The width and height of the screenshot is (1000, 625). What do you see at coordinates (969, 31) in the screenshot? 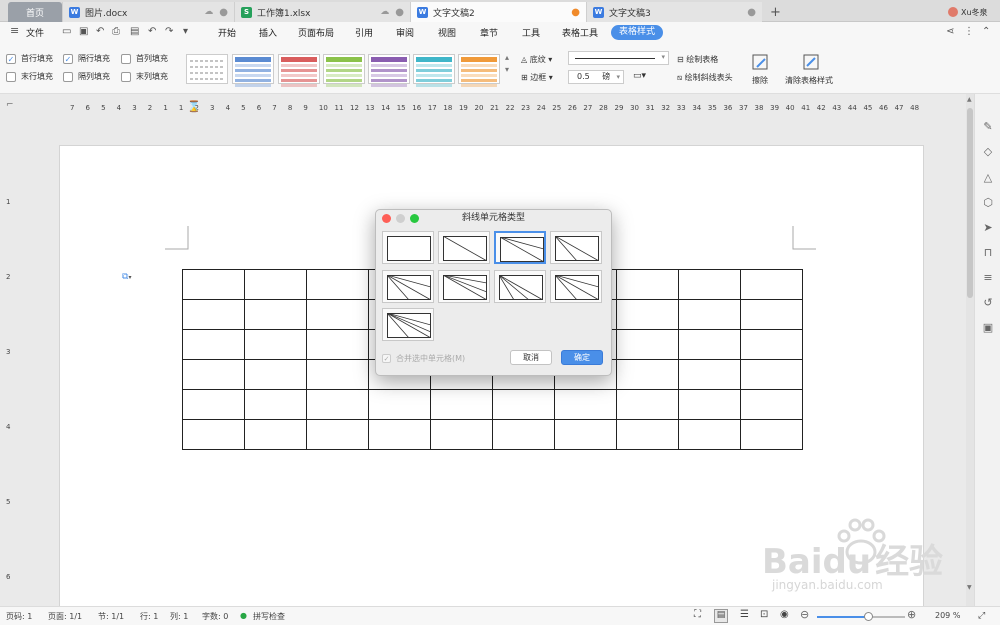
I see `more-icon: ⋮` at bounding box center [969, 31].